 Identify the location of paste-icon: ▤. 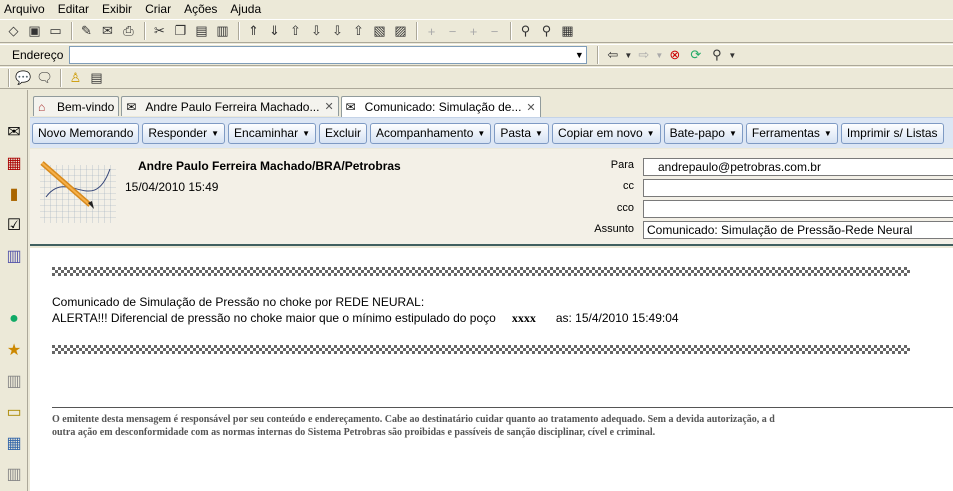
(201, 31).